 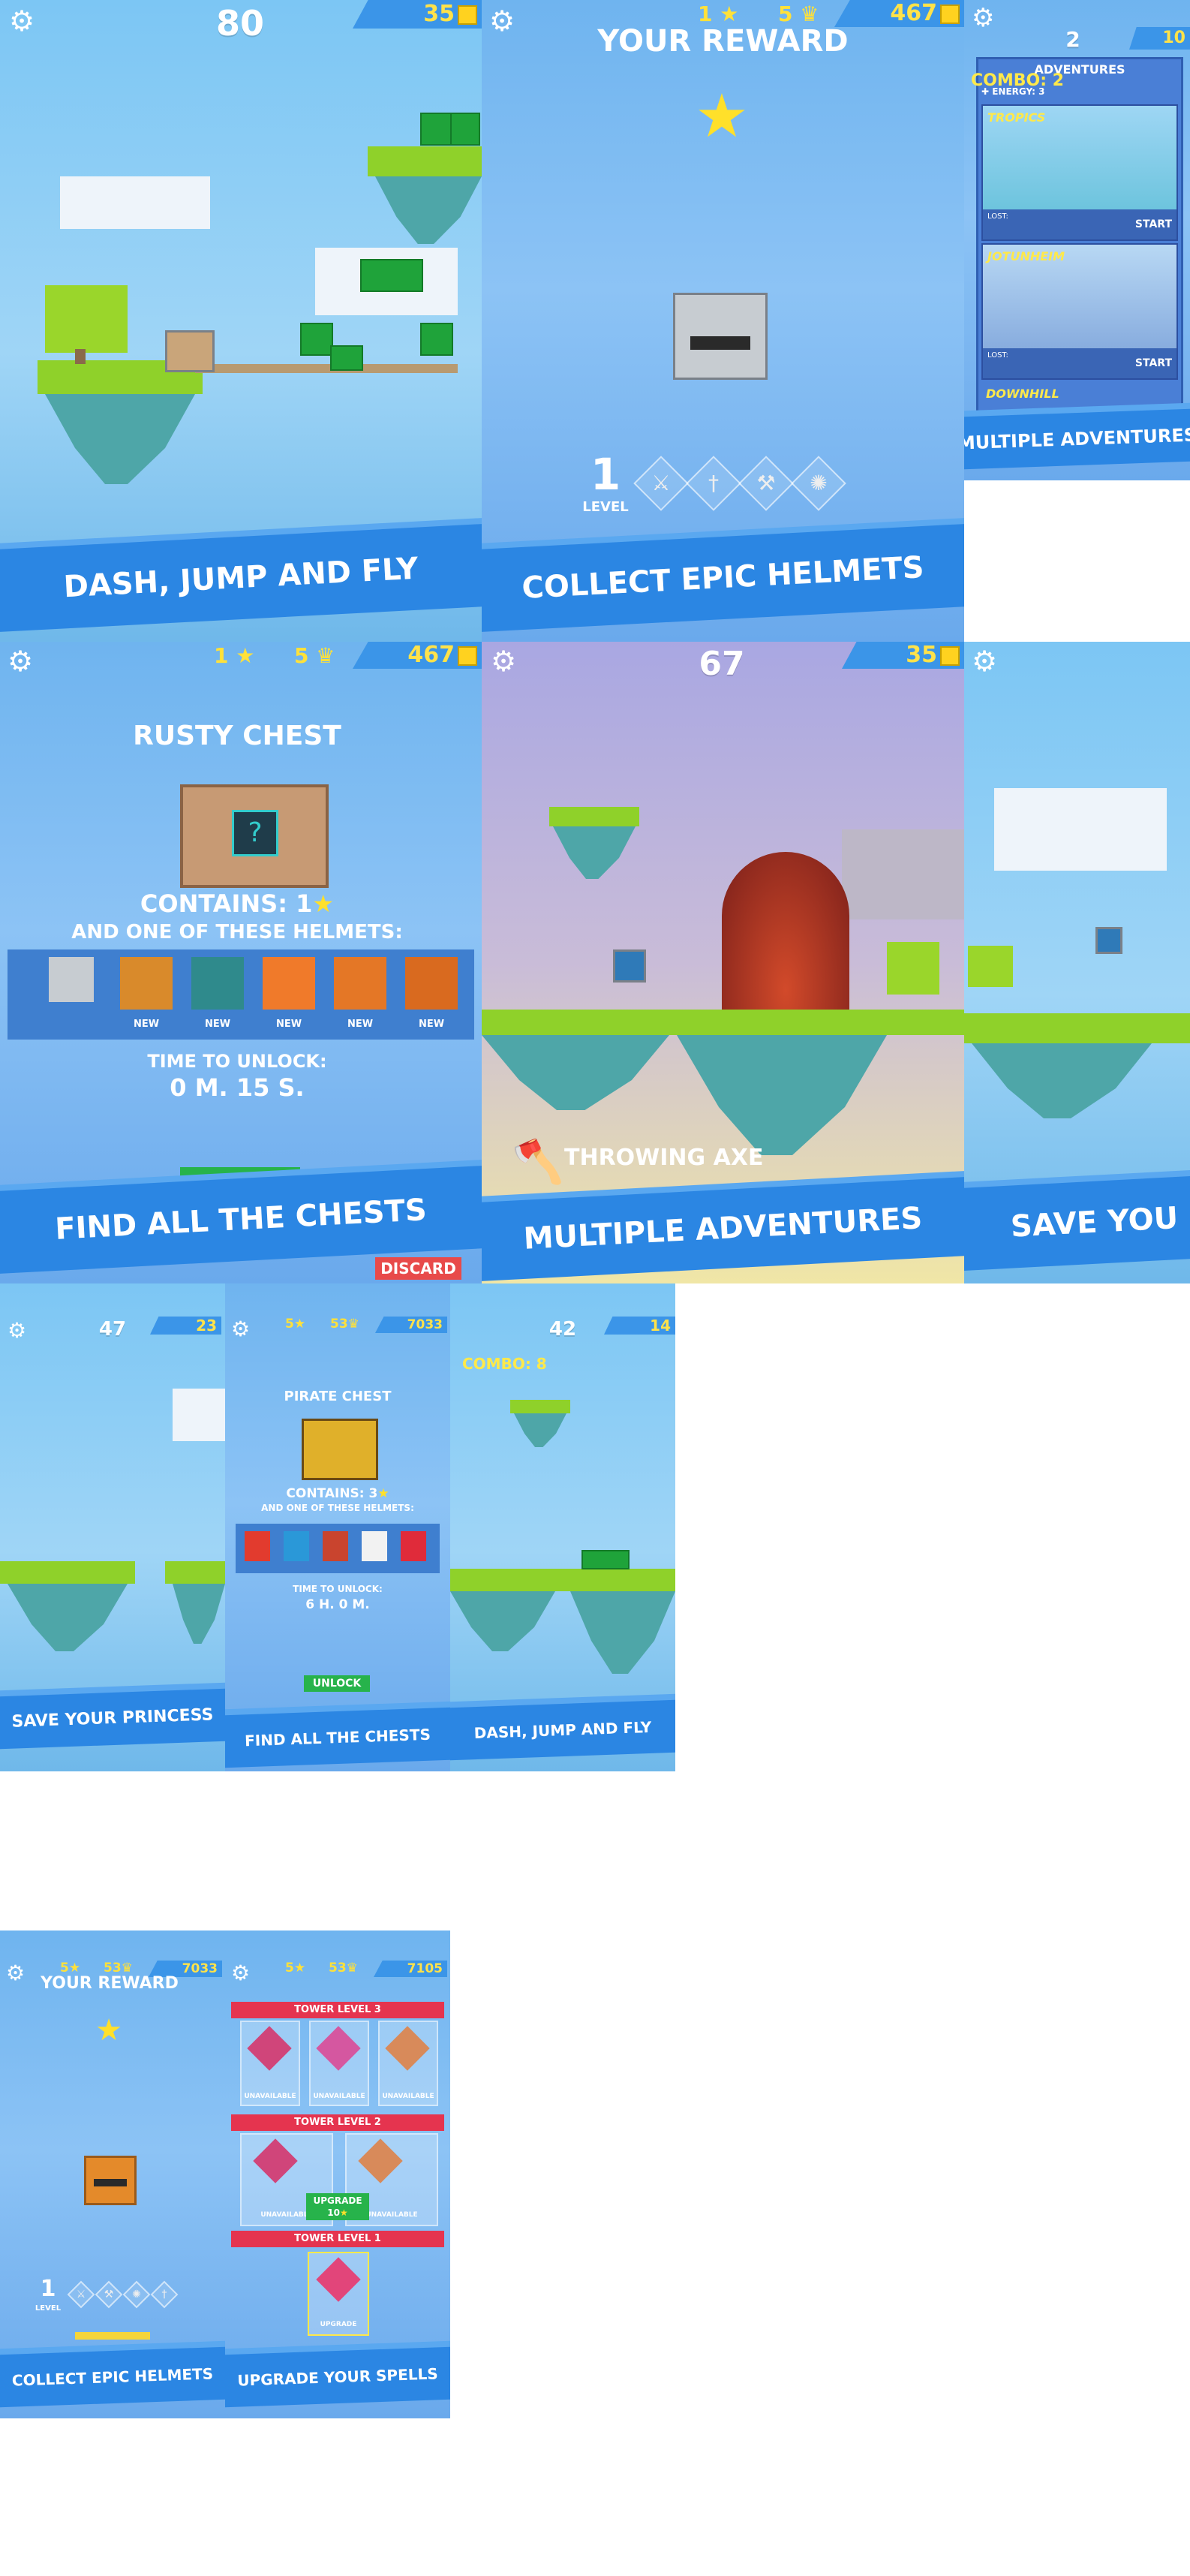 What do you see at coordinates (340, 1449) in the screenshot?
I see `pirate-chest-image` at bounding box center [340, 1449].